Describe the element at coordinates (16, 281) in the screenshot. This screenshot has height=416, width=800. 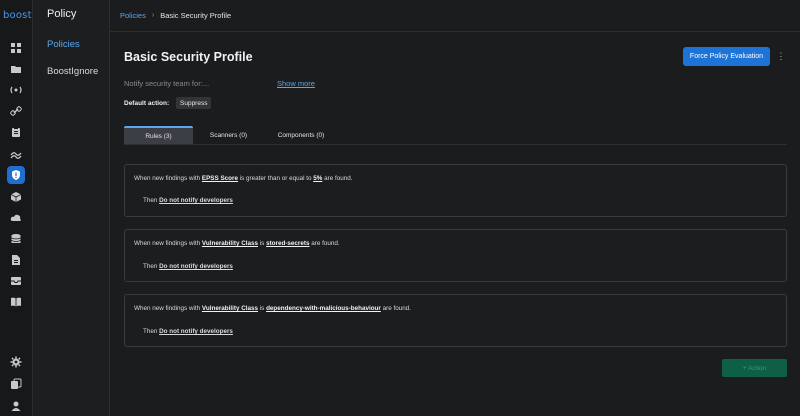
I see `inbox-icon` at that location.